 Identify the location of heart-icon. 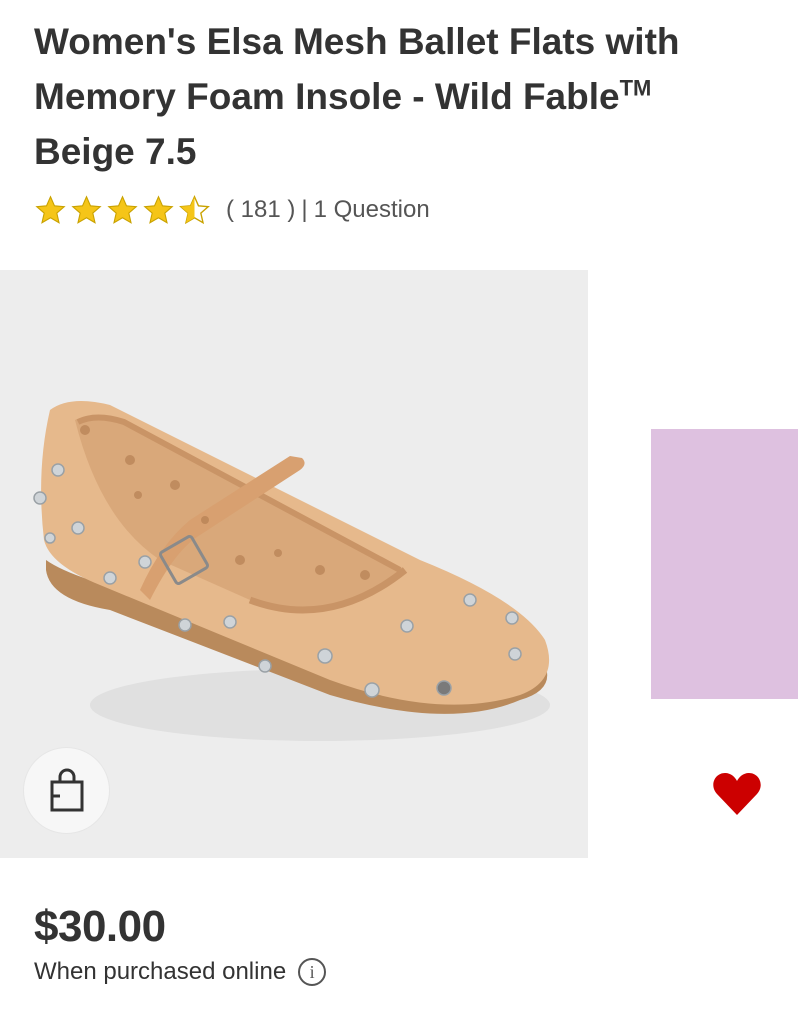
(737, 794).